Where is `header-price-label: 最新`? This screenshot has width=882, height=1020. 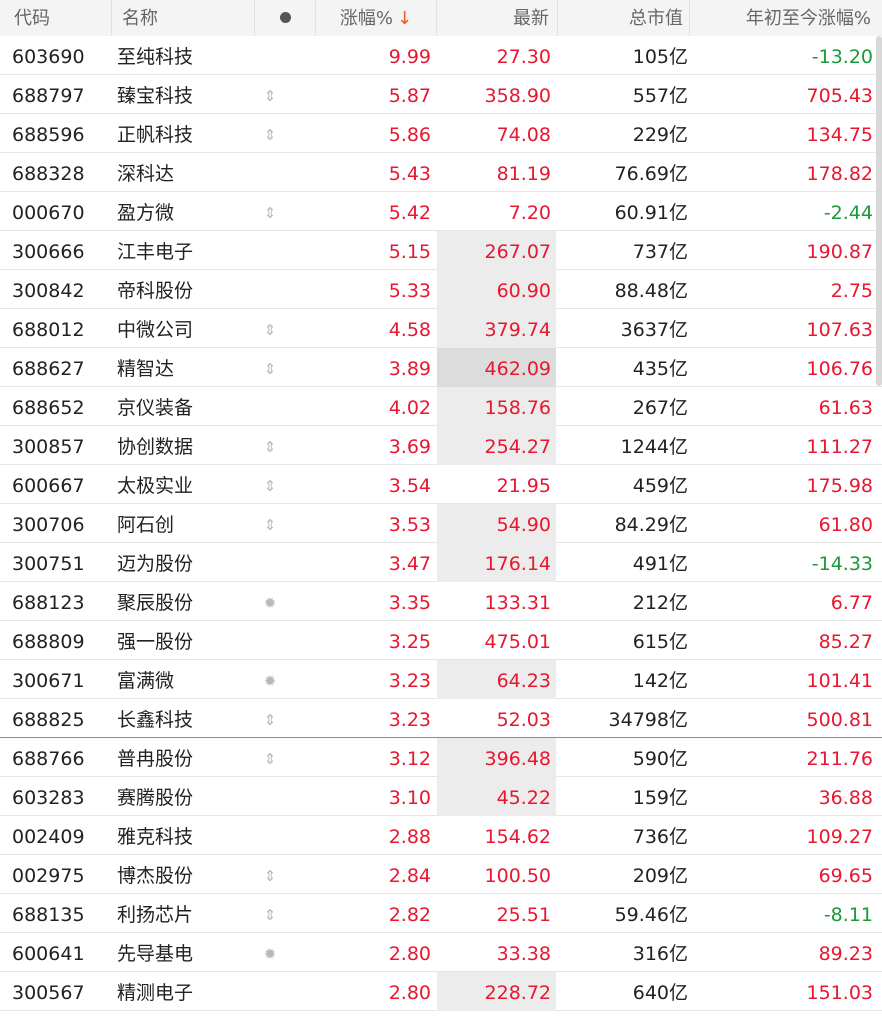 header-price-label: 最新 is located at coordinates (531, 18).